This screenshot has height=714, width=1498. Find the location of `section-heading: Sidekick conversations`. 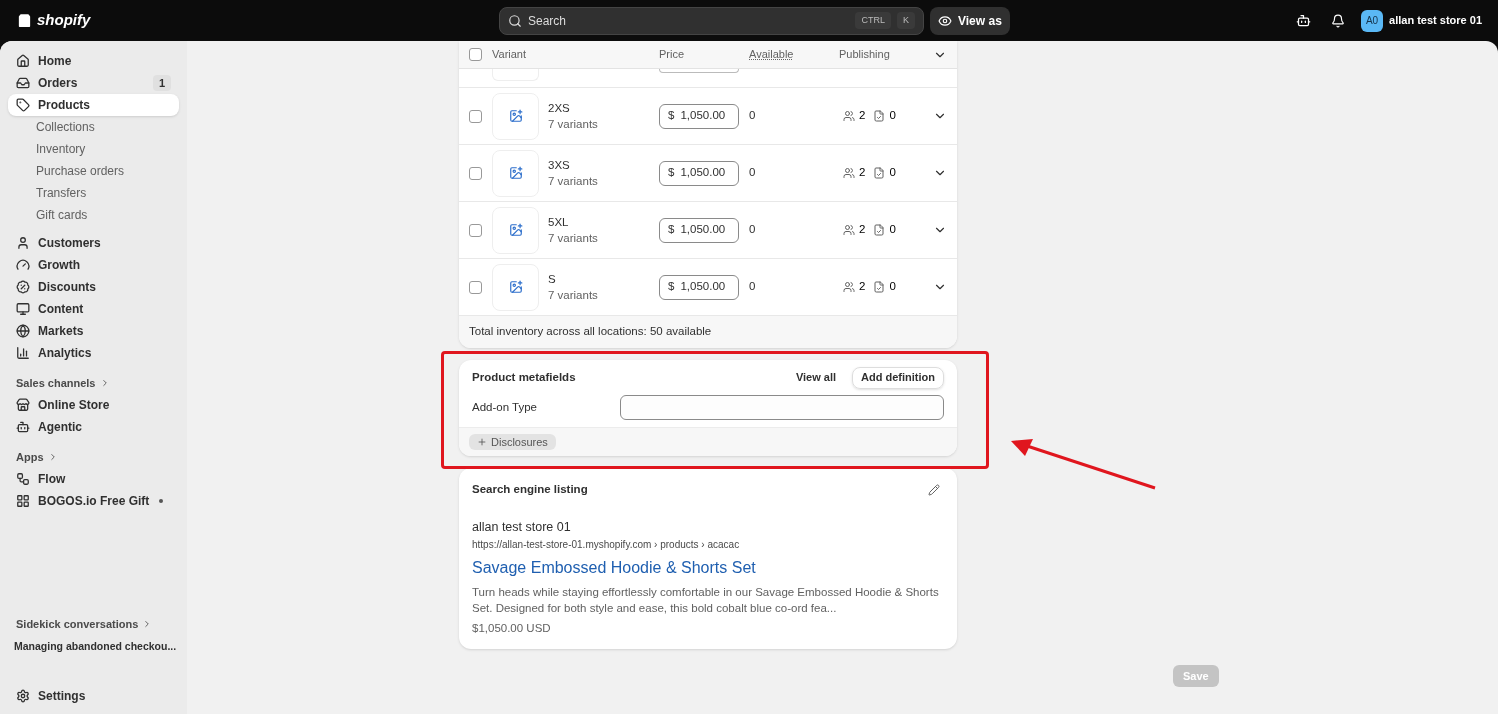

section-heading: Sidekick conversations is located at coordinates (93, 624).